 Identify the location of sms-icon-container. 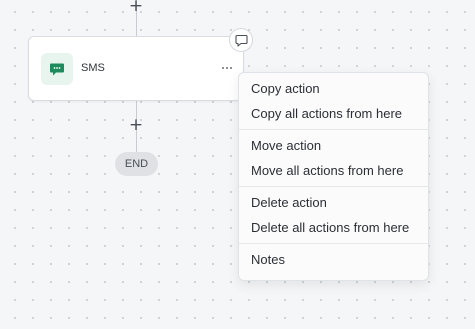
(57, 69).